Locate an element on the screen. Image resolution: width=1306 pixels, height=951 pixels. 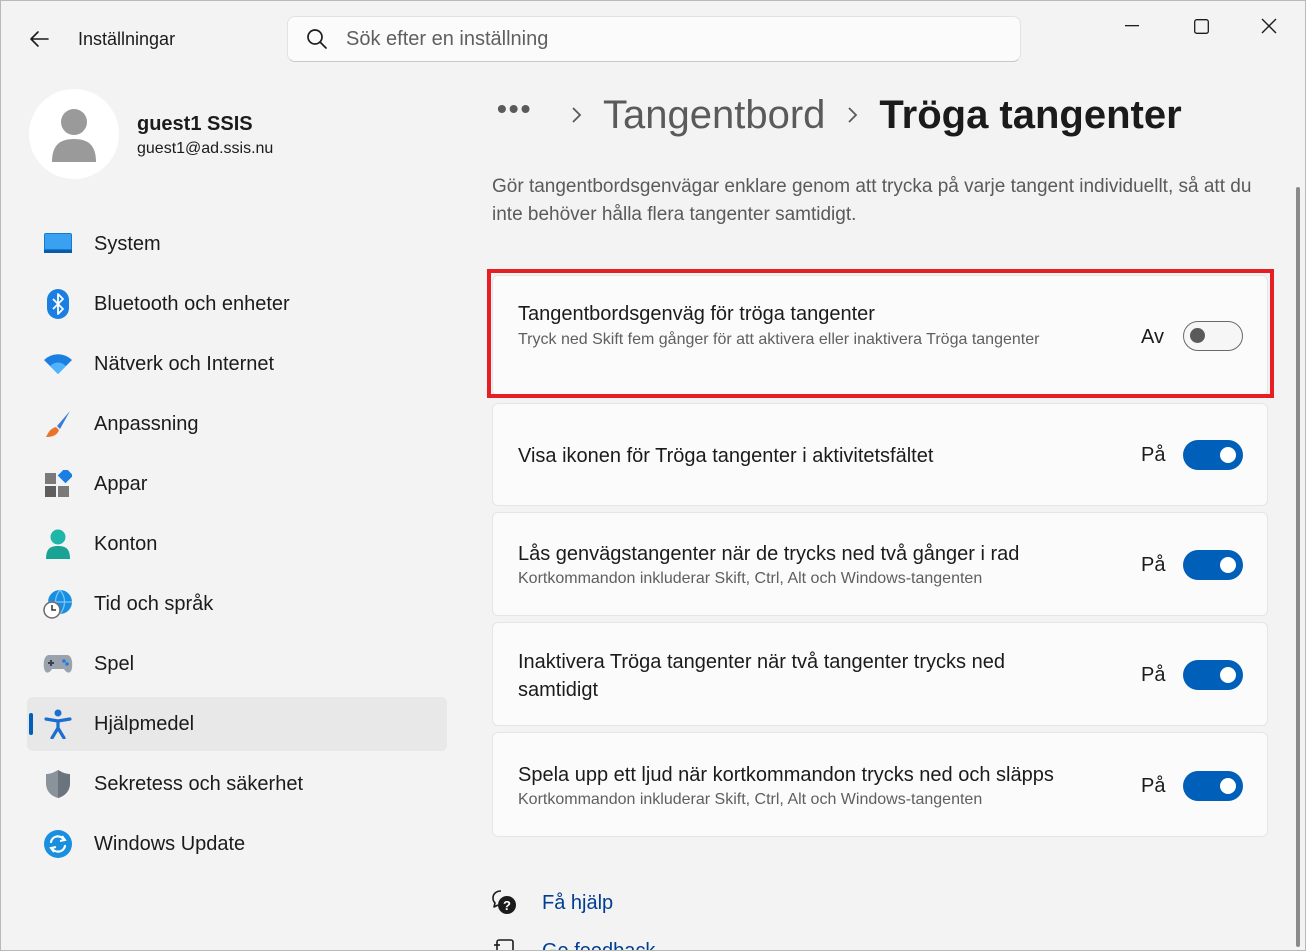
bluetooth-icon is located at coordinates (58, 304).